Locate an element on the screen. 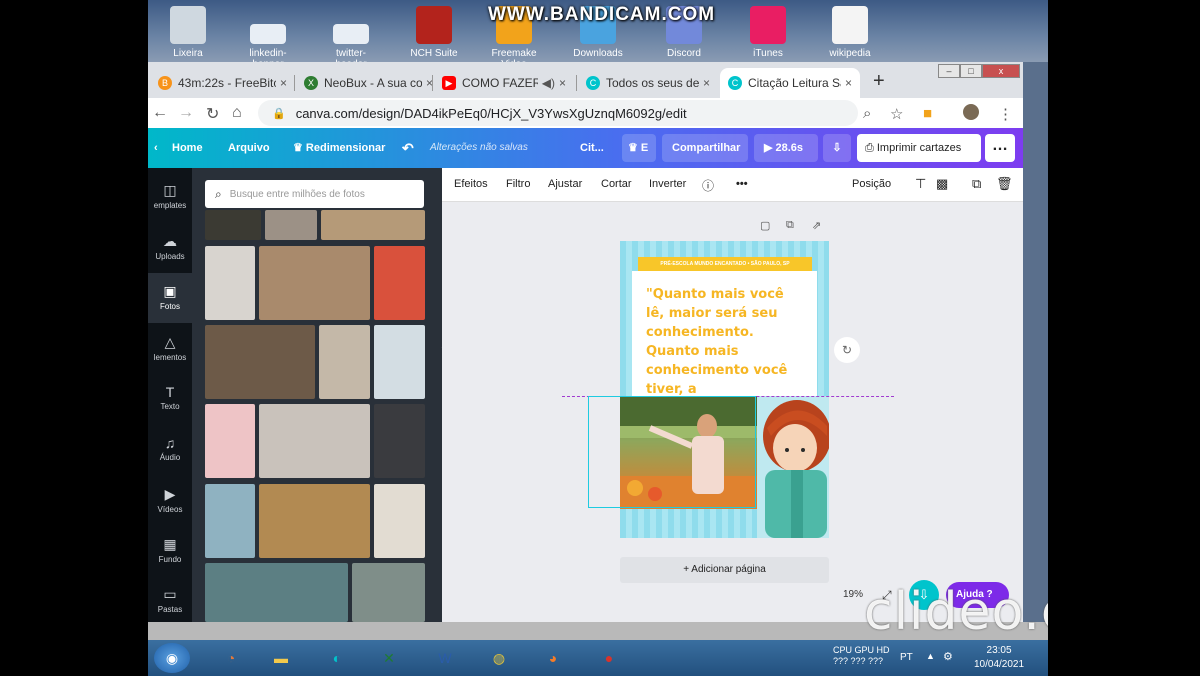 This screenshot has width=1200, height=676. audio-icon: ◀) is located at coordinates (548, 83).